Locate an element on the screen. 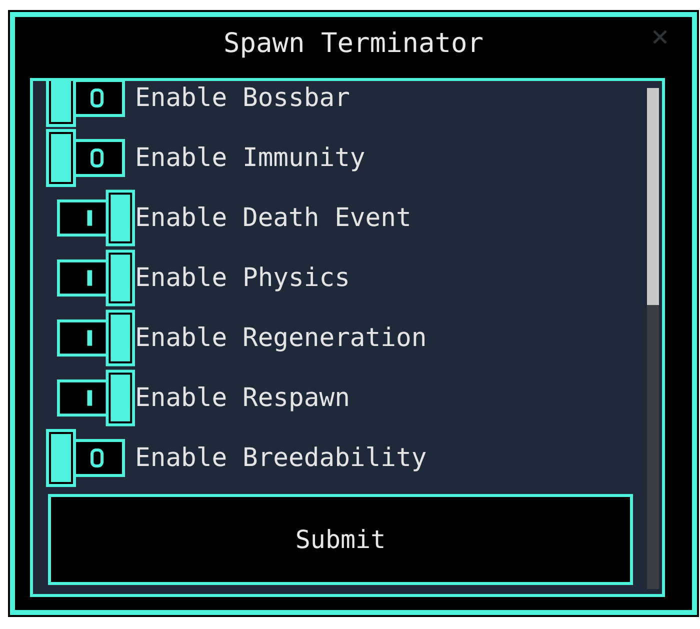 The height and width of the screenshot is (629, 700). toggle-label: Enable Death Event is located at coordinates (273, 218).